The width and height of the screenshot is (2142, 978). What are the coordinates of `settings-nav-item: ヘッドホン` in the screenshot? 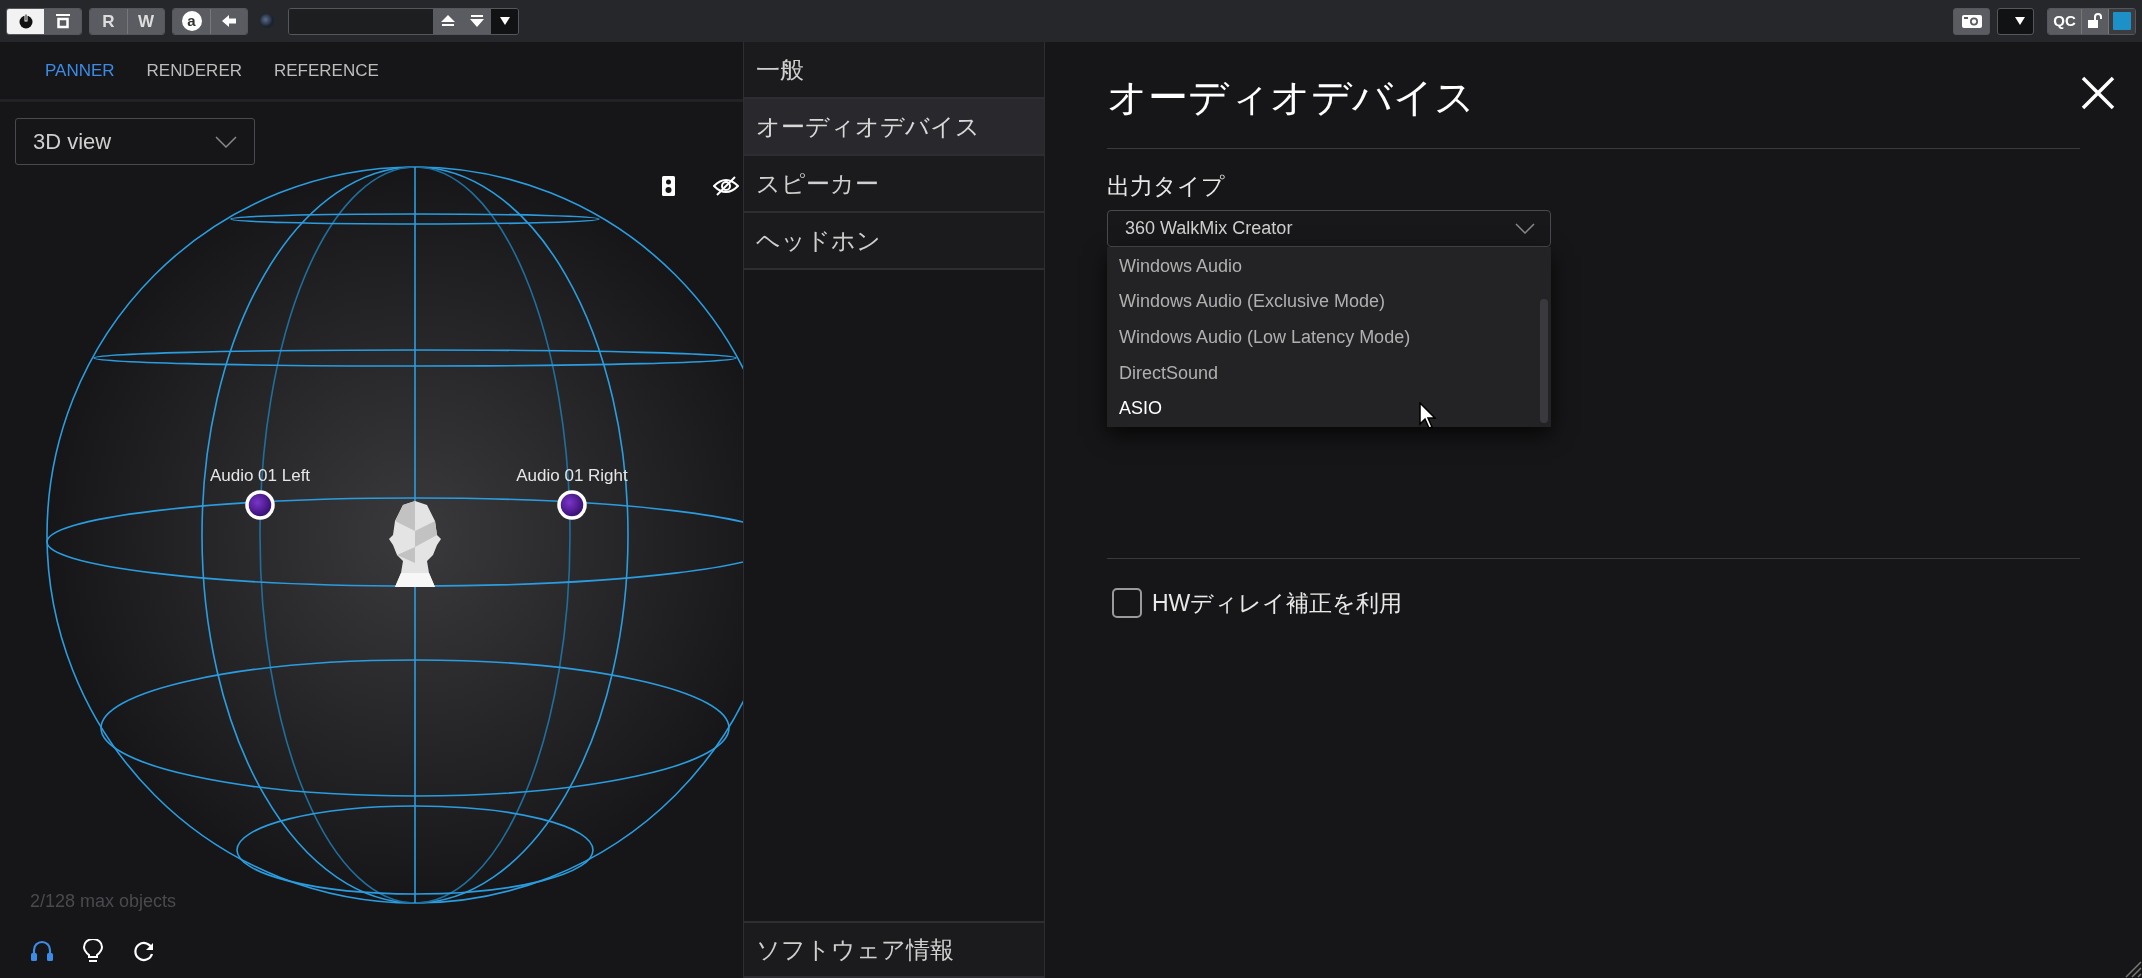 It's located at (894, 241).